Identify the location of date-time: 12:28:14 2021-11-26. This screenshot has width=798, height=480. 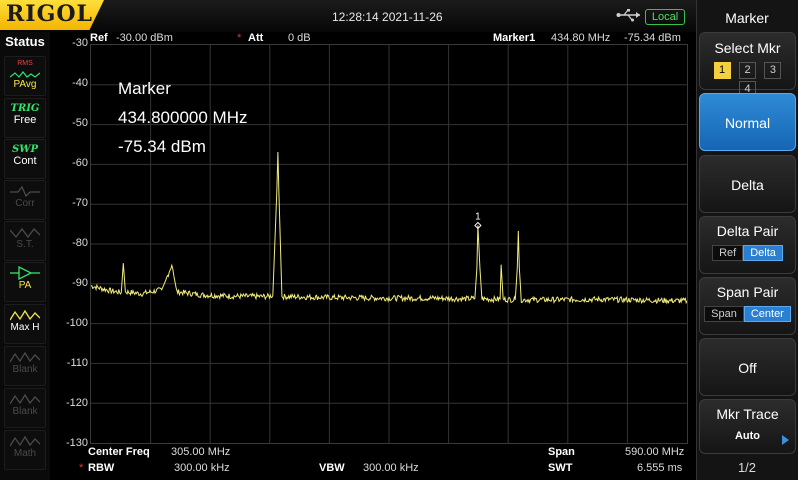
(387, 17).